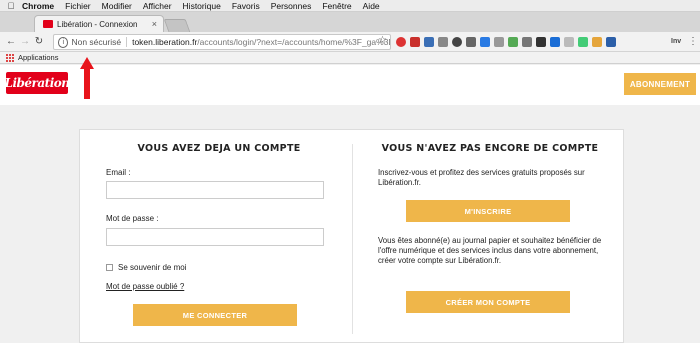 The image size is (700, 343). I want to click on register-title: VOUS N'AVEZ PAS ENCORE DE COMPTE, so click(490, 148).